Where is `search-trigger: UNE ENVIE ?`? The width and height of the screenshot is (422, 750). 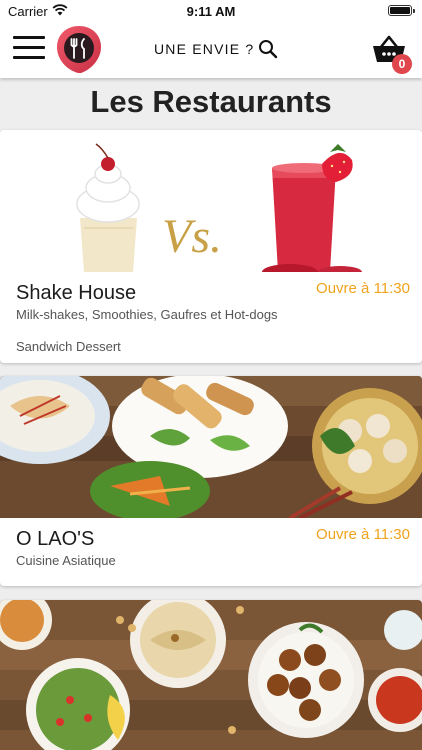 search-trigger: UNE ENVIE ? is located at coordinates (216, 49).